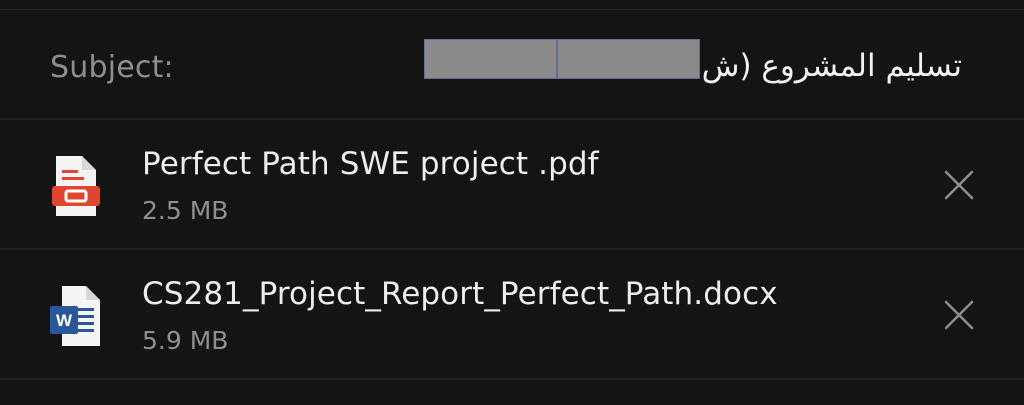 The width and height of the screenshot is (1024, 405). I want to click on pdf-icon, so click(76, 186).